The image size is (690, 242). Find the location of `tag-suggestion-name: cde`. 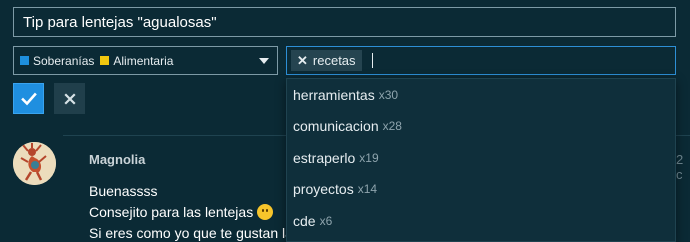

tag-suggestion-name: cde is located at coordinates (304, 220).